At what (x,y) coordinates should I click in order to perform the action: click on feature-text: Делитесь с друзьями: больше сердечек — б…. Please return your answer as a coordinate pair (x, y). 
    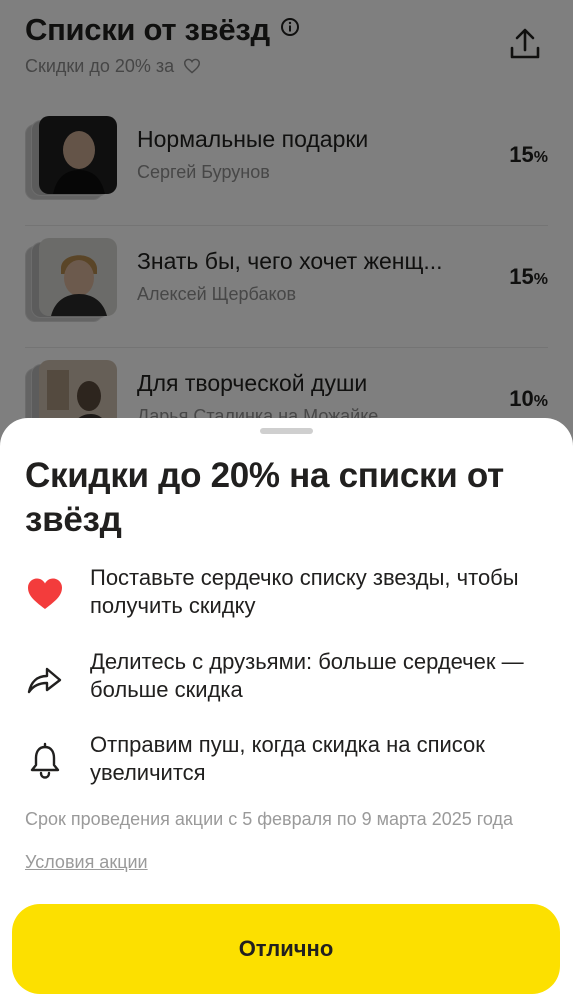
    Looking at the image, I should click on (307, 675).